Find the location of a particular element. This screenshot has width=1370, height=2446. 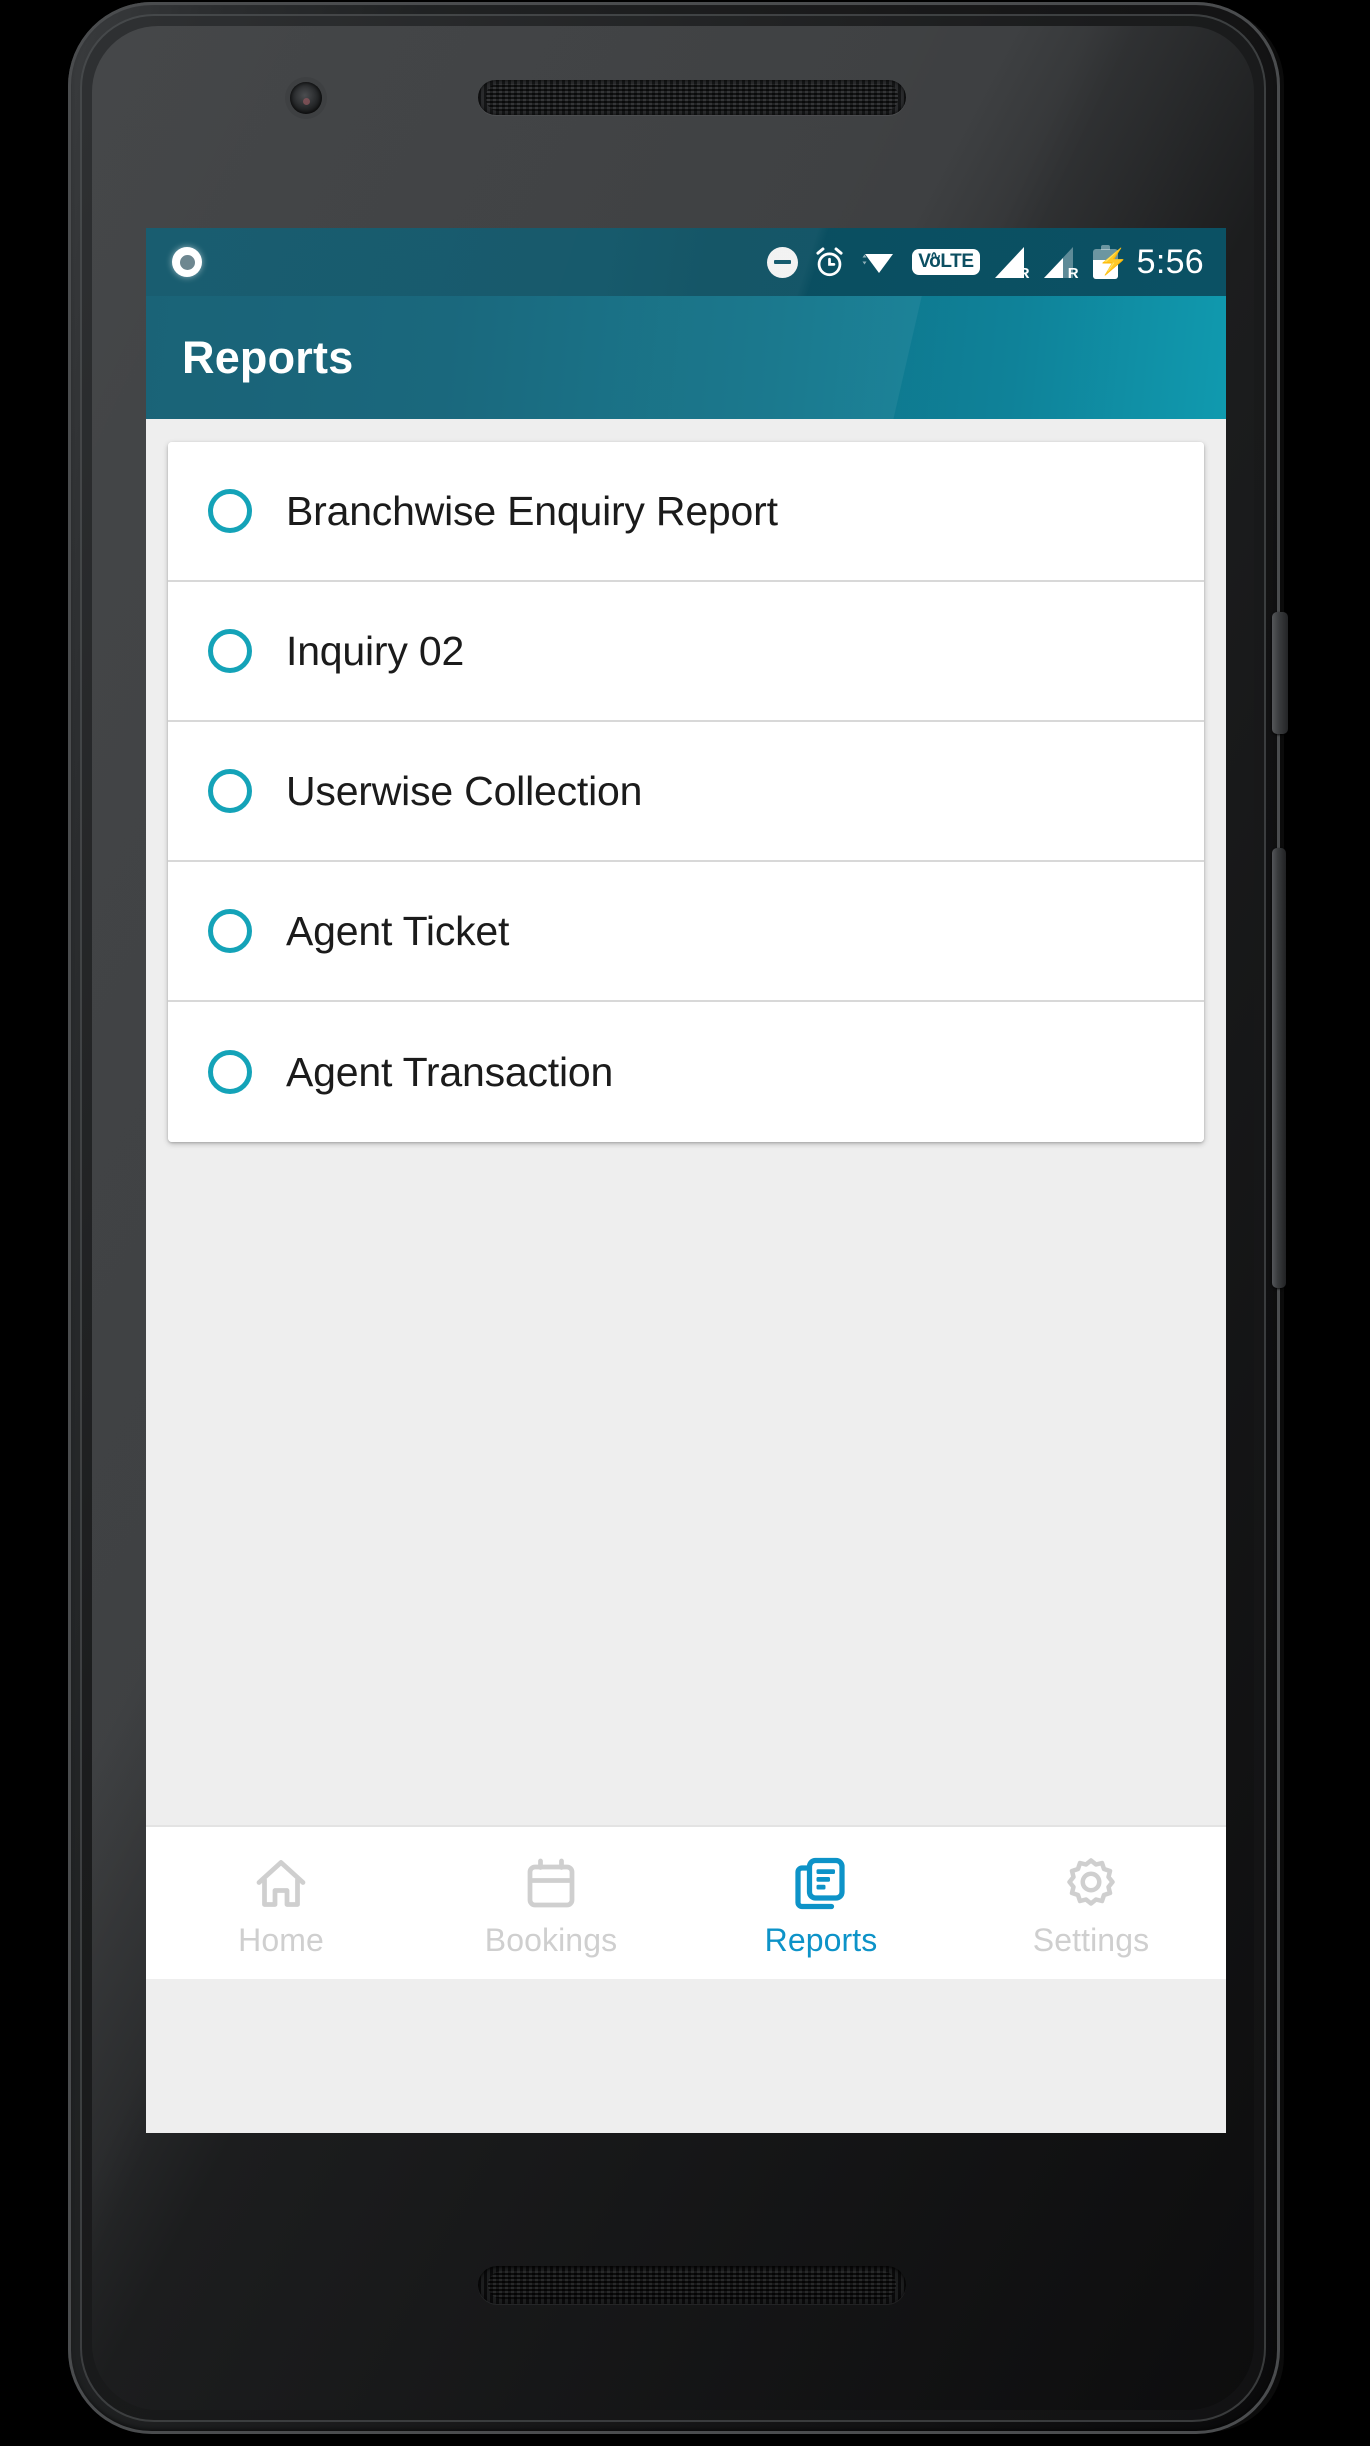

volte-wave-icon: ∿ is located at coordinates (935, 255).